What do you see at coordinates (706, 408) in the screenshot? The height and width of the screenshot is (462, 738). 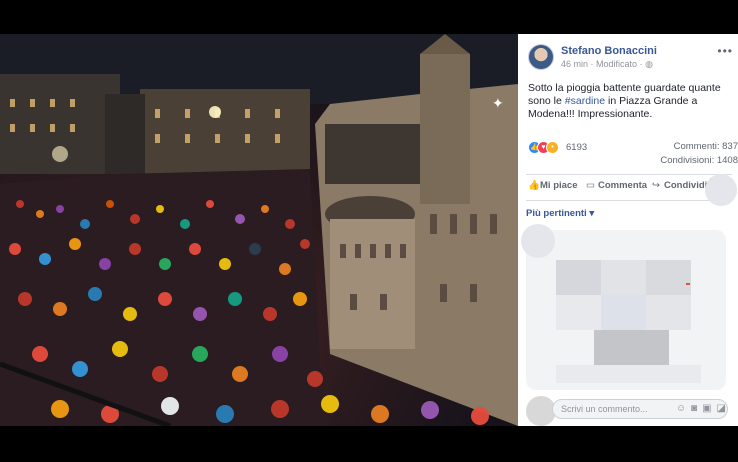 I see `gif-icon: ▣` at bounding box center [706, 408].